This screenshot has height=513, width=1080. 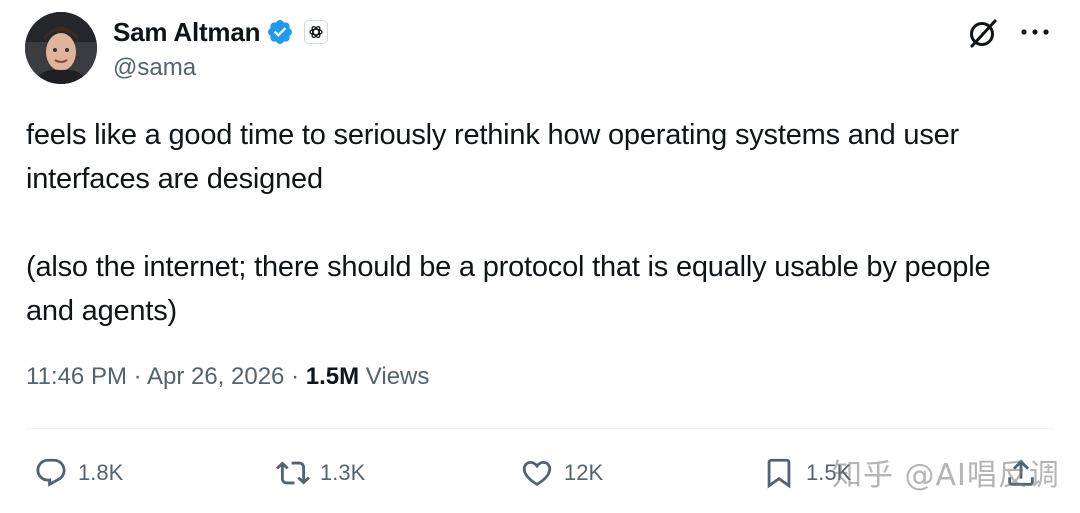 I want to click on openai-org-badge-icon, so click(x=316, y=32).